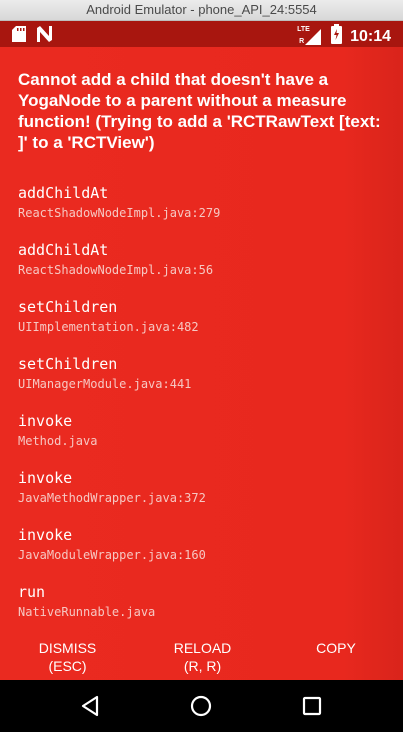 Image resolution: width=403 pixels, height=732 pixels. I want to click on stack-frame: invoke JavaMethodWrapper.java:372, so click(203, 496).